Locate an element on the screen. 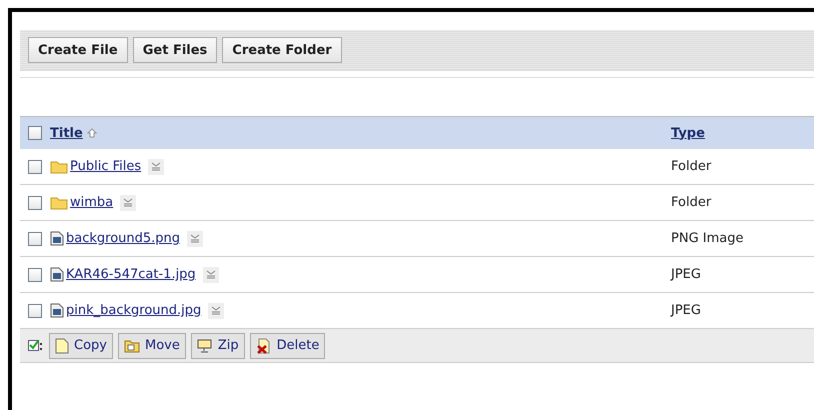 This screenshot has width=814, height=410. file-link: background5.png is located at coordinates (123, 238).